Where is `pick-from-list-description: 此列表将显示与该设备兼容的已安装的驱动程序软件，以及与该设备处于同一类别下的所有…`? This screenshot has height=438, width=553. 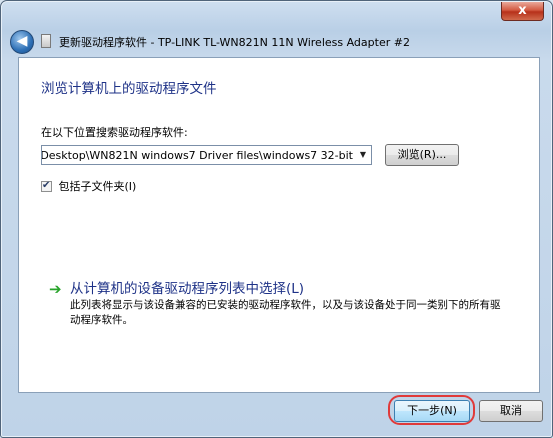 pick-from-list-description: 此列表将显示与该设备兼容的已安装的驱动程序软件，以及与该设备处于同一类别下的所有… is located at coordinates (285, 312).